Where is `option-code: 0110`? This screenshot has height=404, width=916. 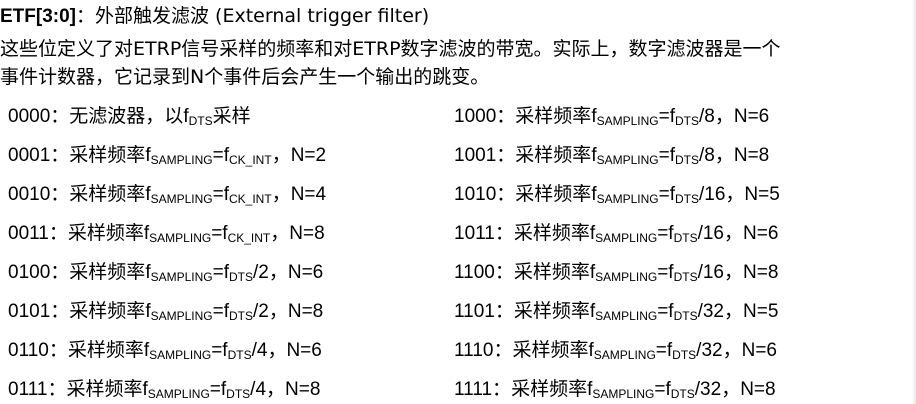 option-code: 0110 is located at coordinates (28, 350).